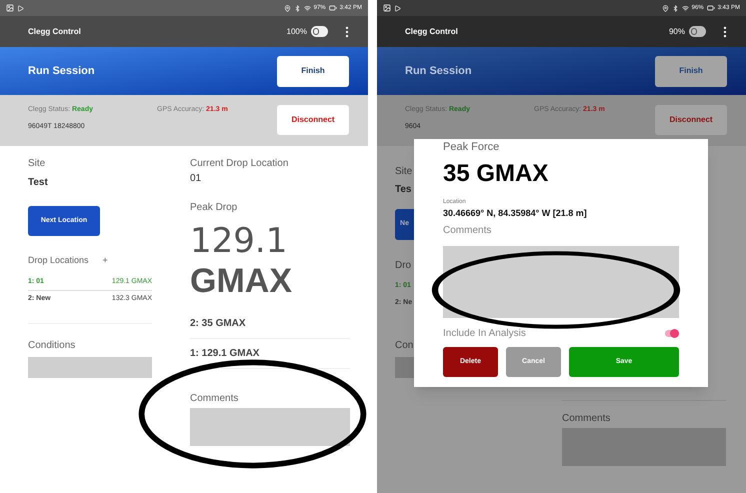  I want to click on conditions-label: Con, so click(404, 346).